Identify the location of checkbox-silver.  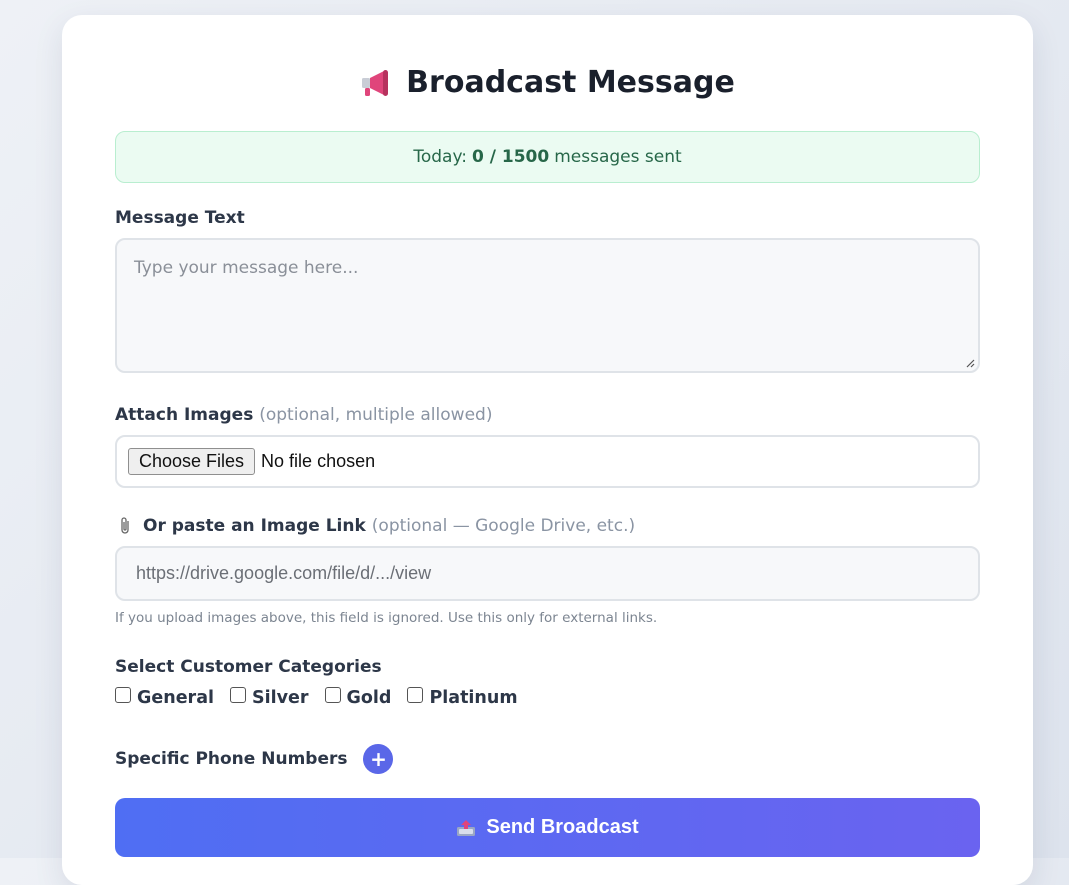
(238, 695).